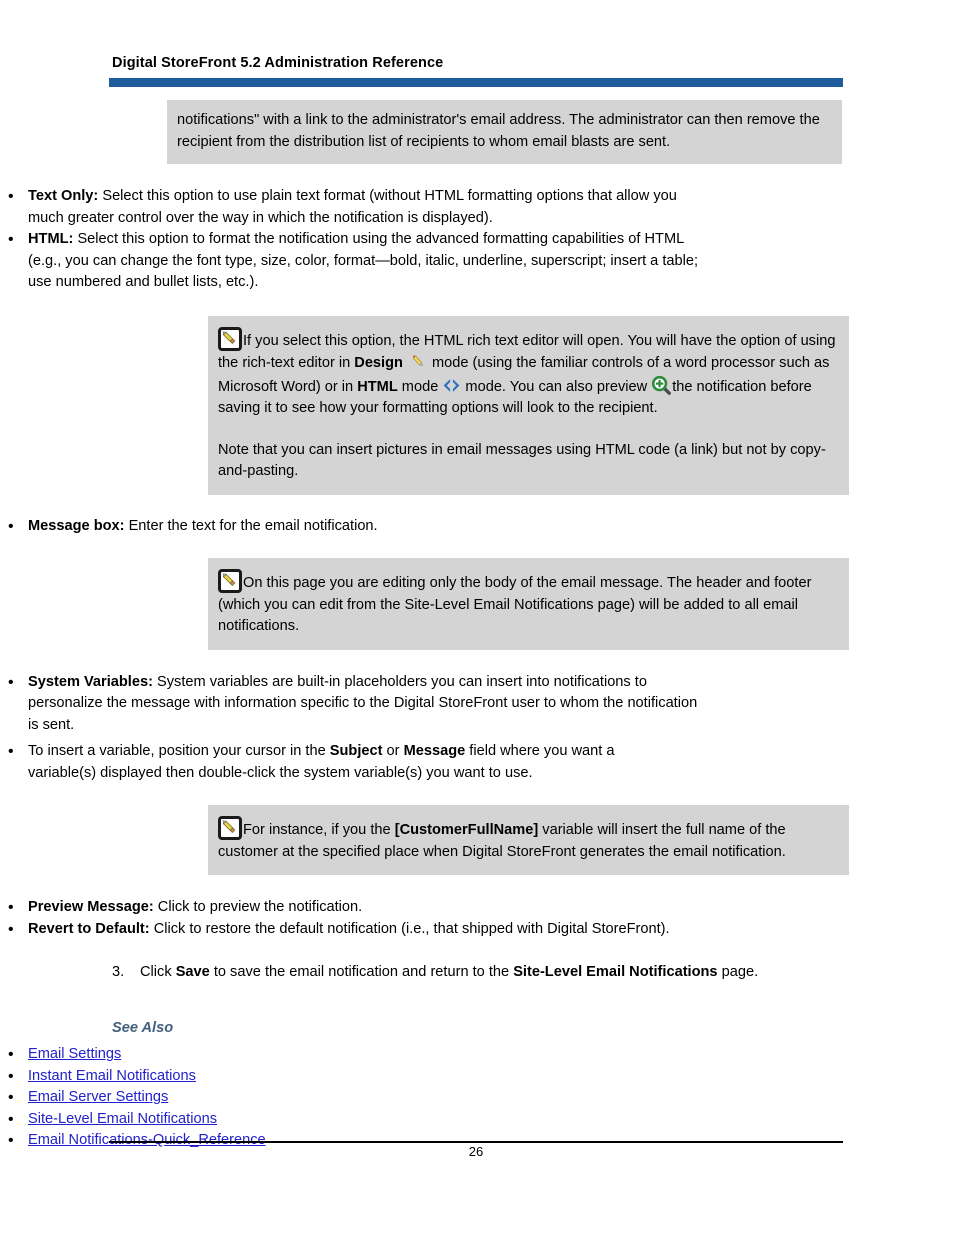 The image size is (954, 1235). What do you see at coordinates (63, 196) in the screenshot?
I see `term-text-only: Text Only:` at bounding box center [63, 196].